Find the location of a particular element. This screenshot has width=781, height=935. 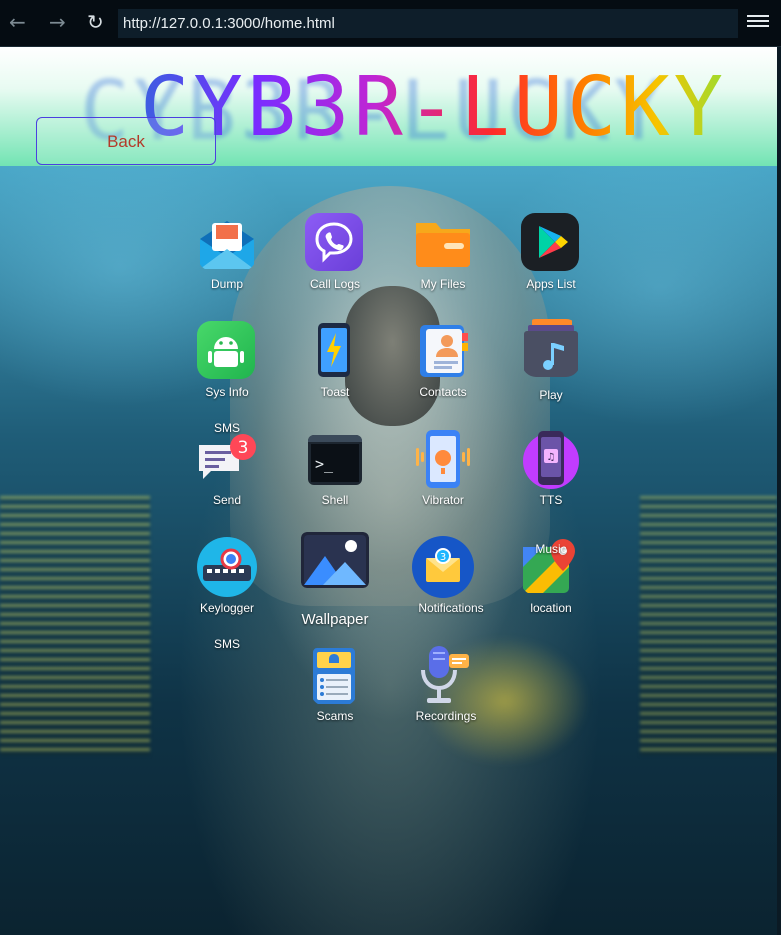

app-label: location is located at coordinates (551, 608).